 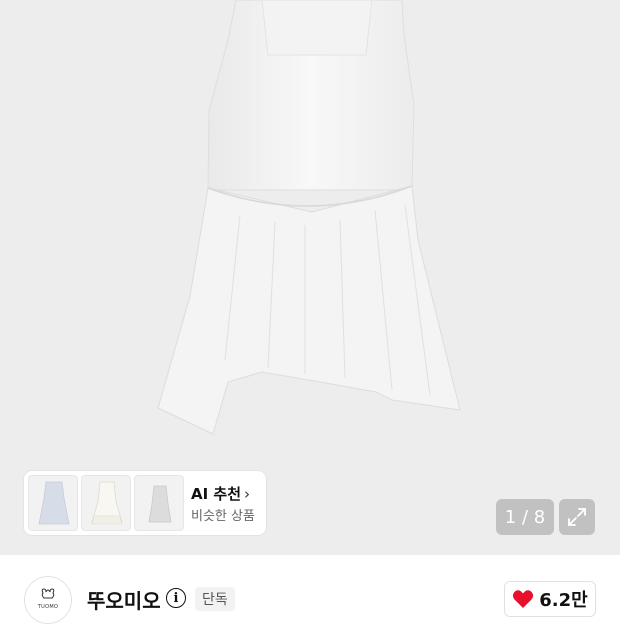 I want to click on thumbnail-blue-dress, so click(x=53, y=503).